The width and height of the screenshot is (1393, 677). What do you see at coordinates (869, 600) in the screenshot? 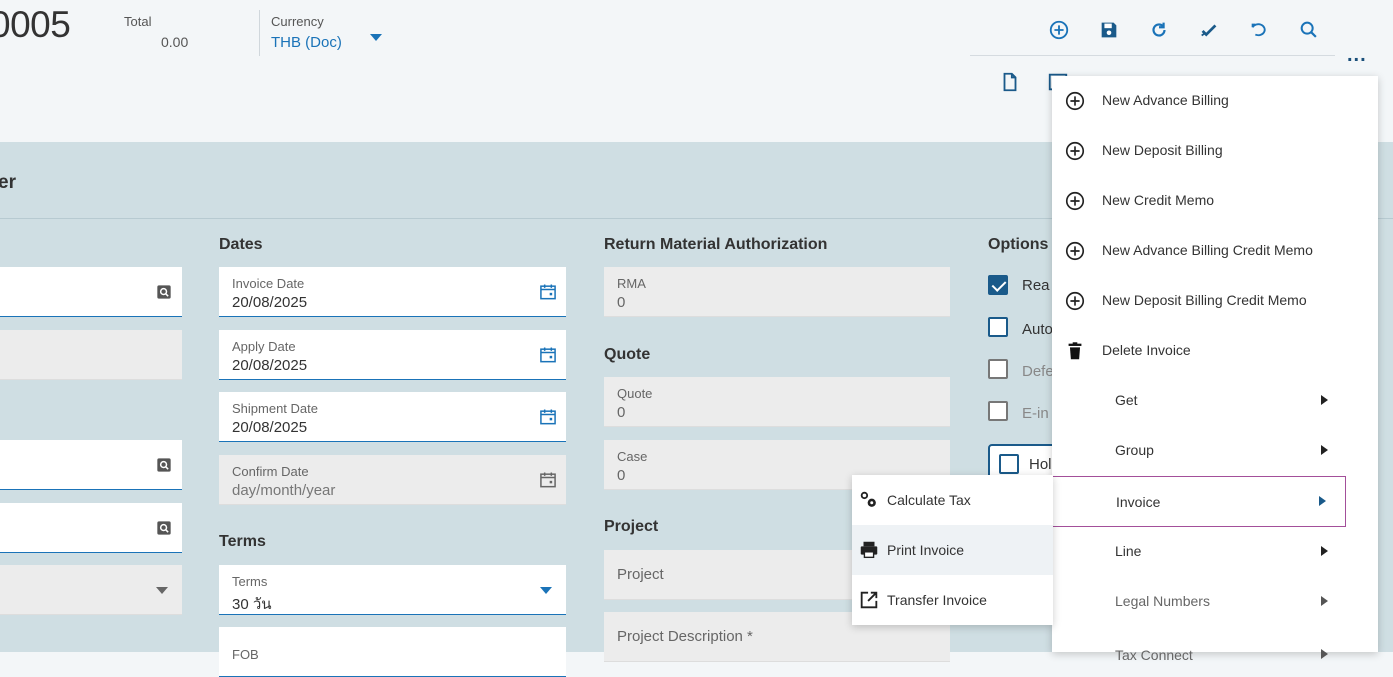
I see `external-link-icon` at bounding box center [869, 600].